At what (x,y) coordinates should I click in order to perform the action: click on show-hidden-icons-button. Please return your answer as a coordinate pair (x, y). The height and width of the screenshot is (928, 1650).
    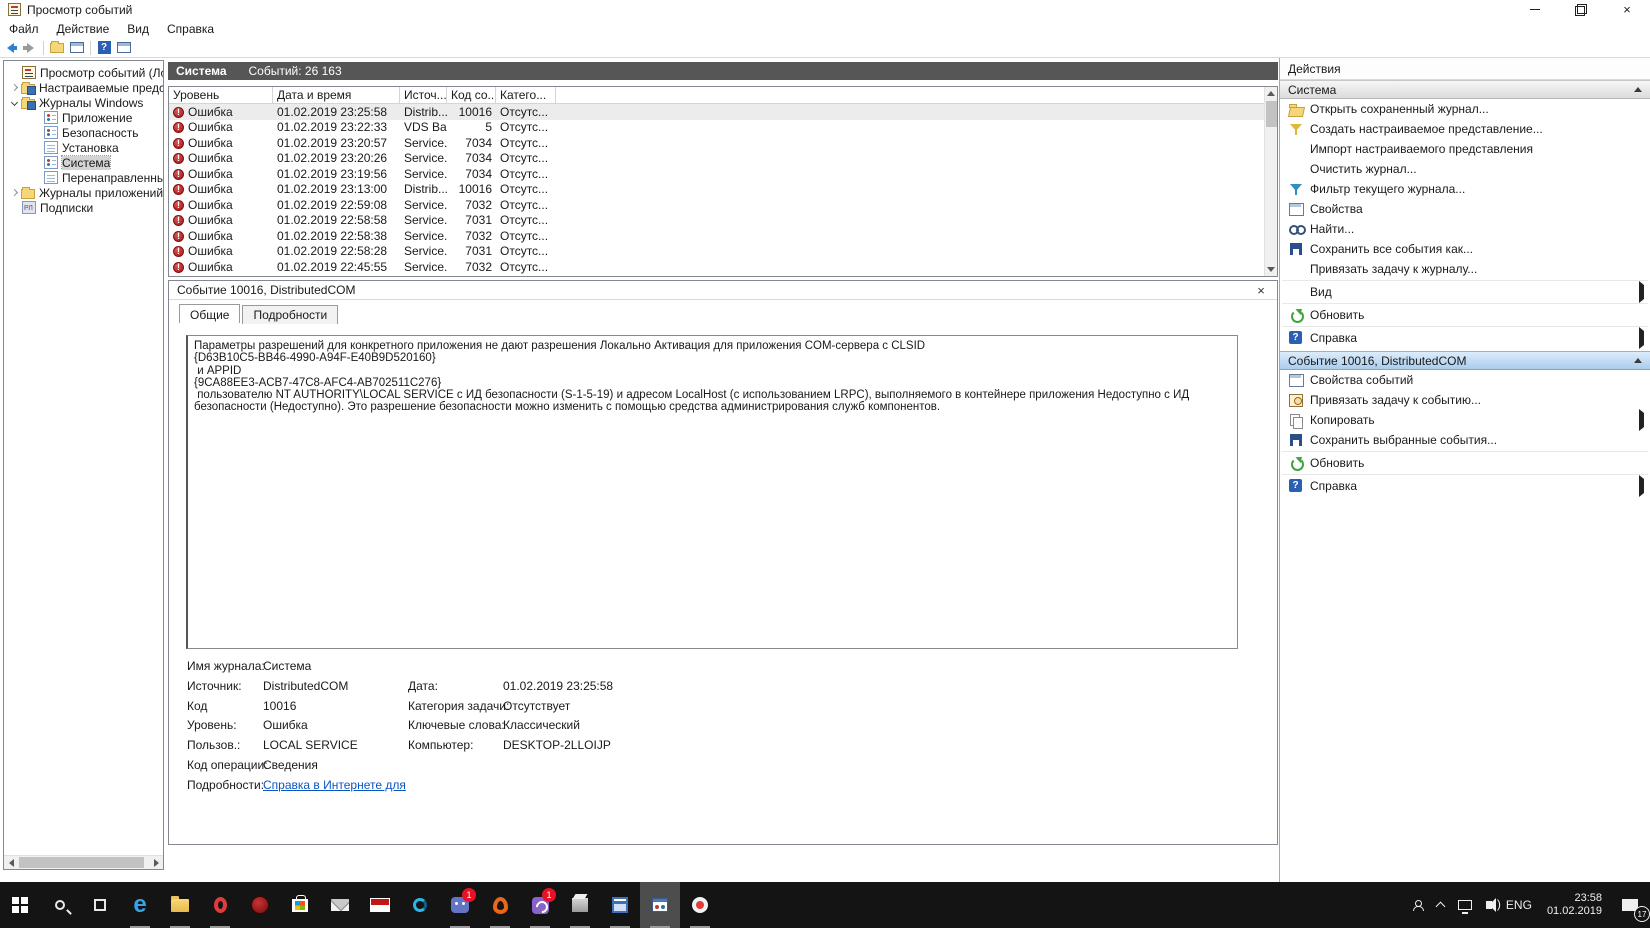
    Looking at the image, I should click on (1440, 905).